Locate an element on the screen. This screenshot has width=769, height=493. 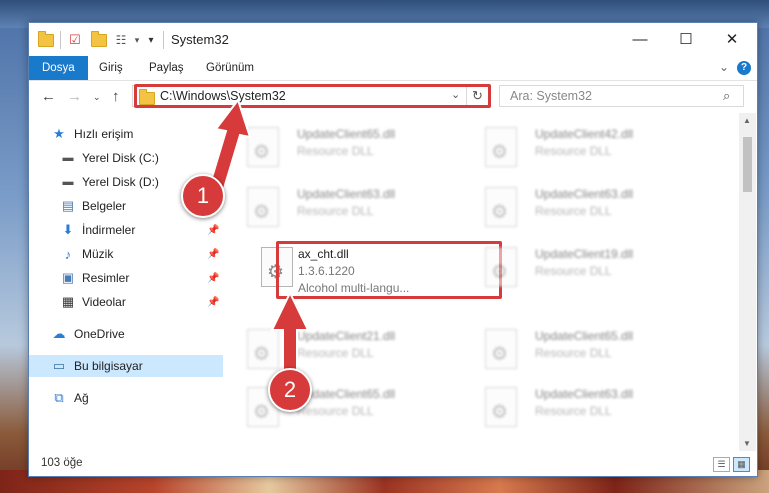
tab-file: Dosya is located at coordinates (58, 68).